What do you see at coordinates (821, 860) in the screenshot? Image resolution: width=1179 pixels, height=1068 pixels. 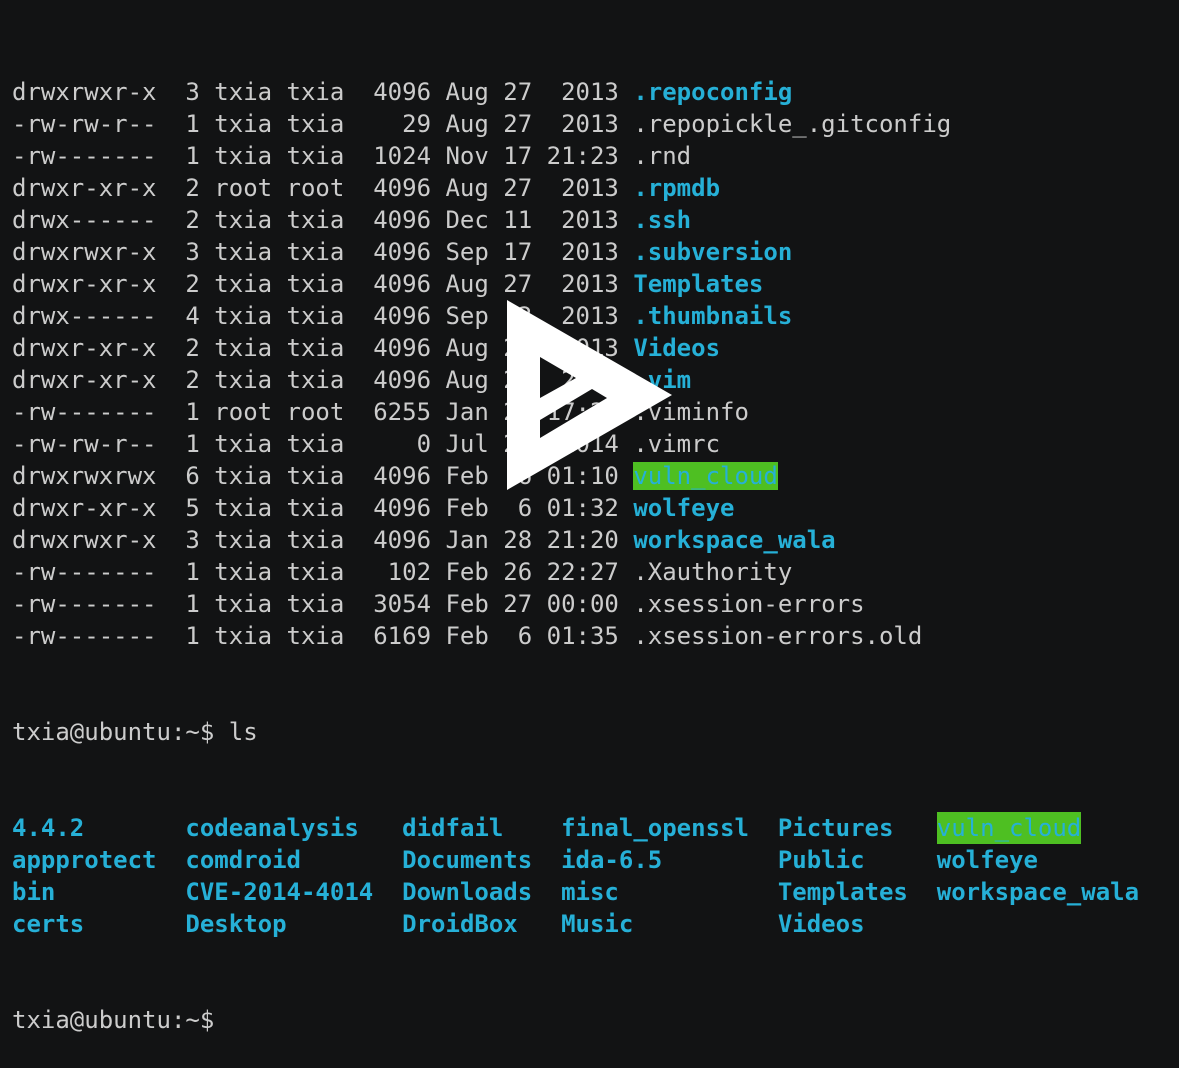 I see `ls-entry: Public` at bounding box center [821, 860].